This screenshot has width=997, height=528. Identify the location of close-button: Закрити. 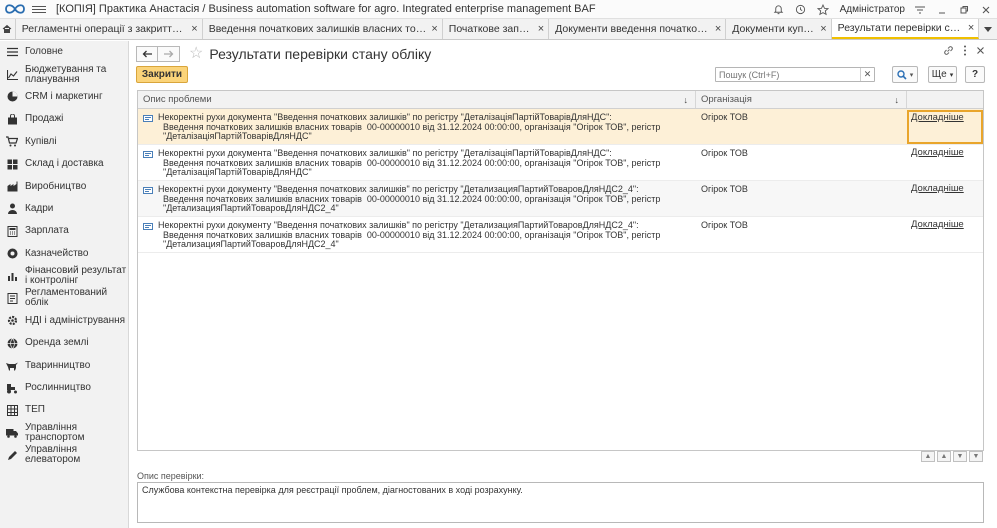
(162, 74).